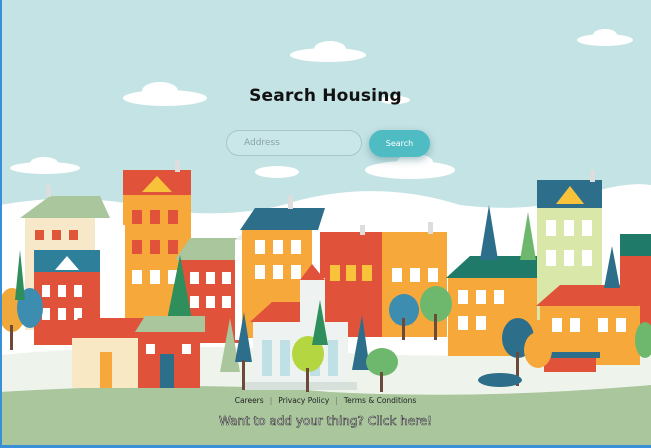 This screenshot has width=651, height=448. What do you see at coordinates (399, 143) in the screenshot?
I see `search-button: Search` at bounding box center [399, 143].